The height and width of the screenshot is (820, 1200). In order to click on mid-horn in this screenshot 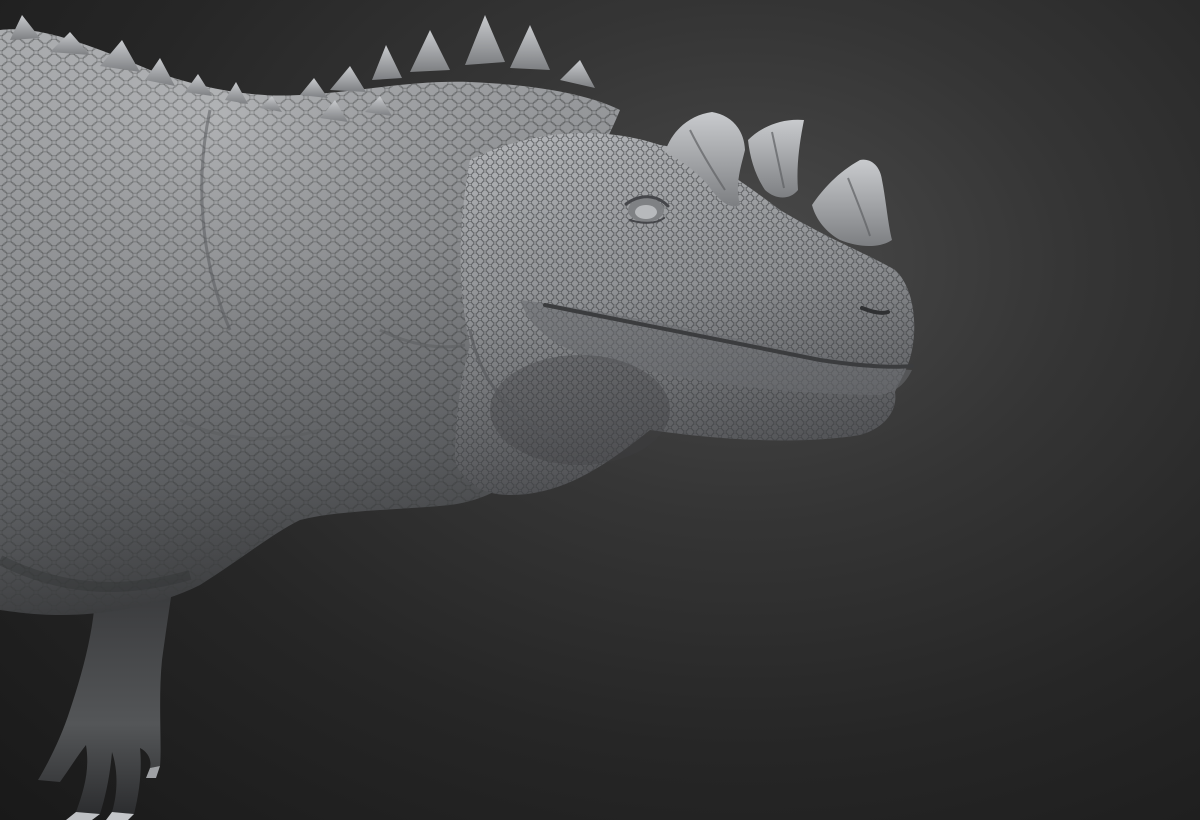, I will do `click(776, 158)`.